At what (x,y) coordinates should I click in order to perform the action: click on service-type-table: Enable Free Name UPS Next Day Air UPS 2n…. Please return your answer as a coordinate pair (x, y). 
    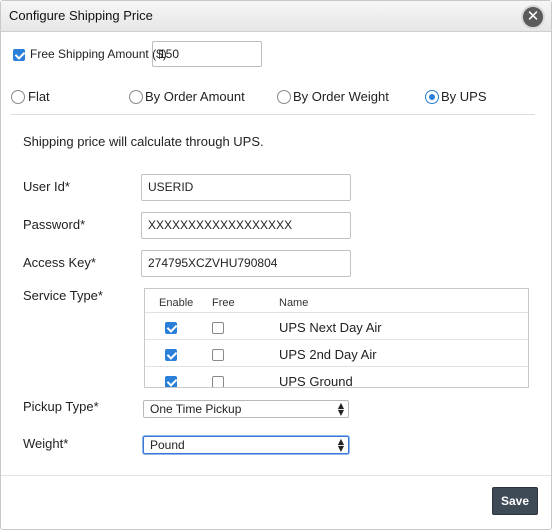
    Looking at the image, I should click on (336, 338).